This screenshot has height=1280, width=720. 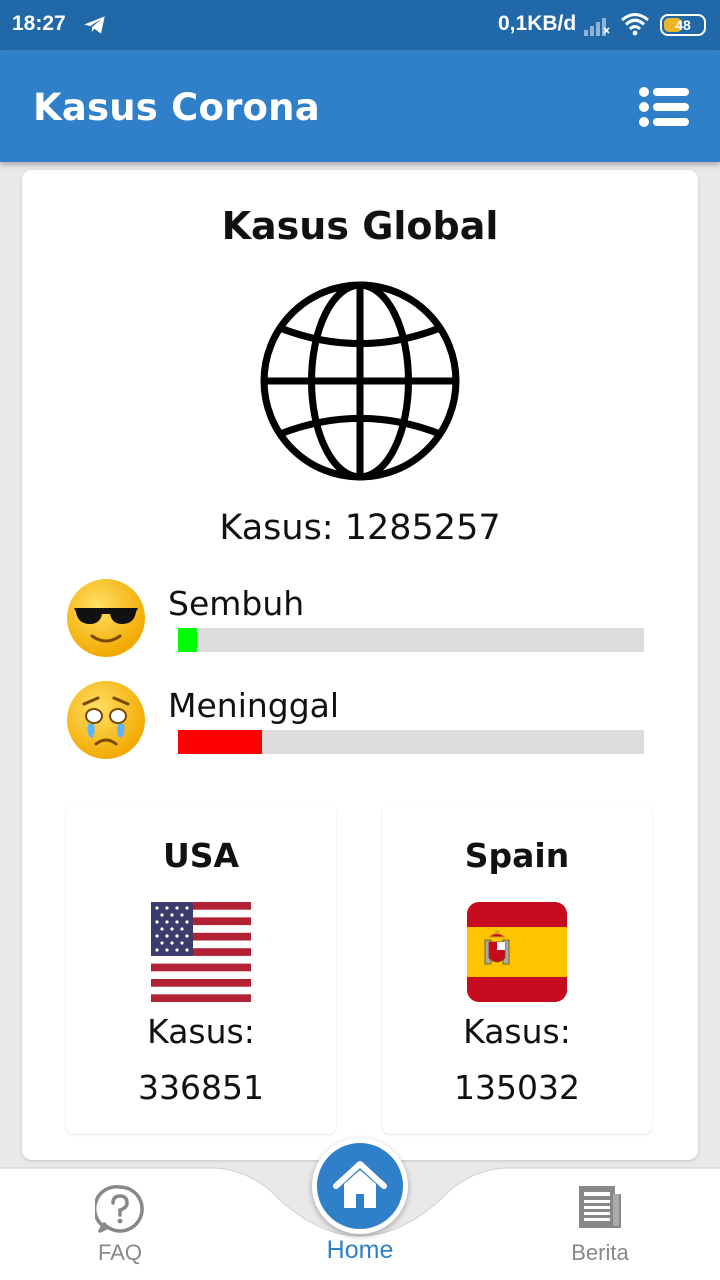 What do you see at coordinates (360, 1250) in the screenshot?
I see `nav-home-label: Home` at bounding box center [360, 1250].